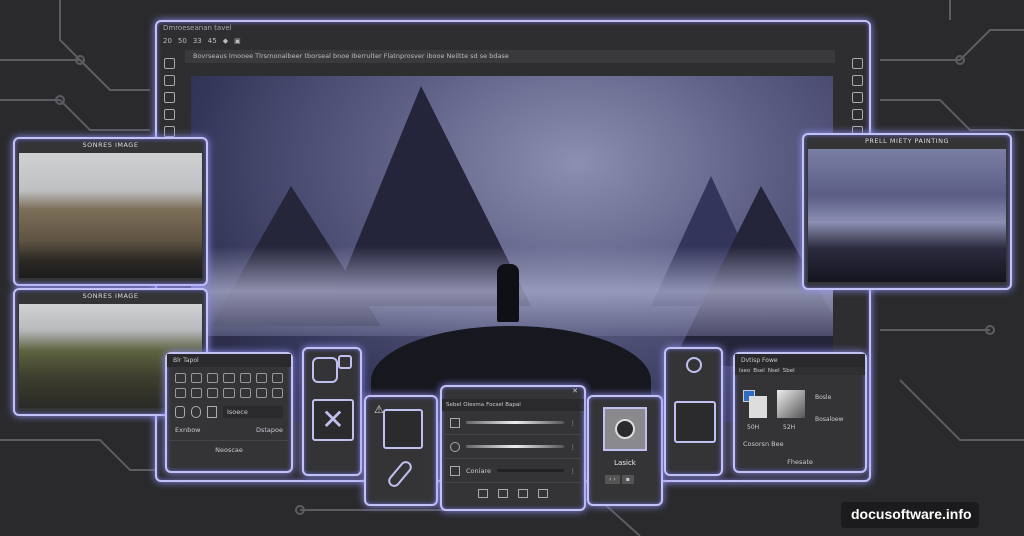  What do you see at coordinates (225, 41) in the screenshot?
I see `toolbar-btn: ◆` at bounding box center [225, 41].